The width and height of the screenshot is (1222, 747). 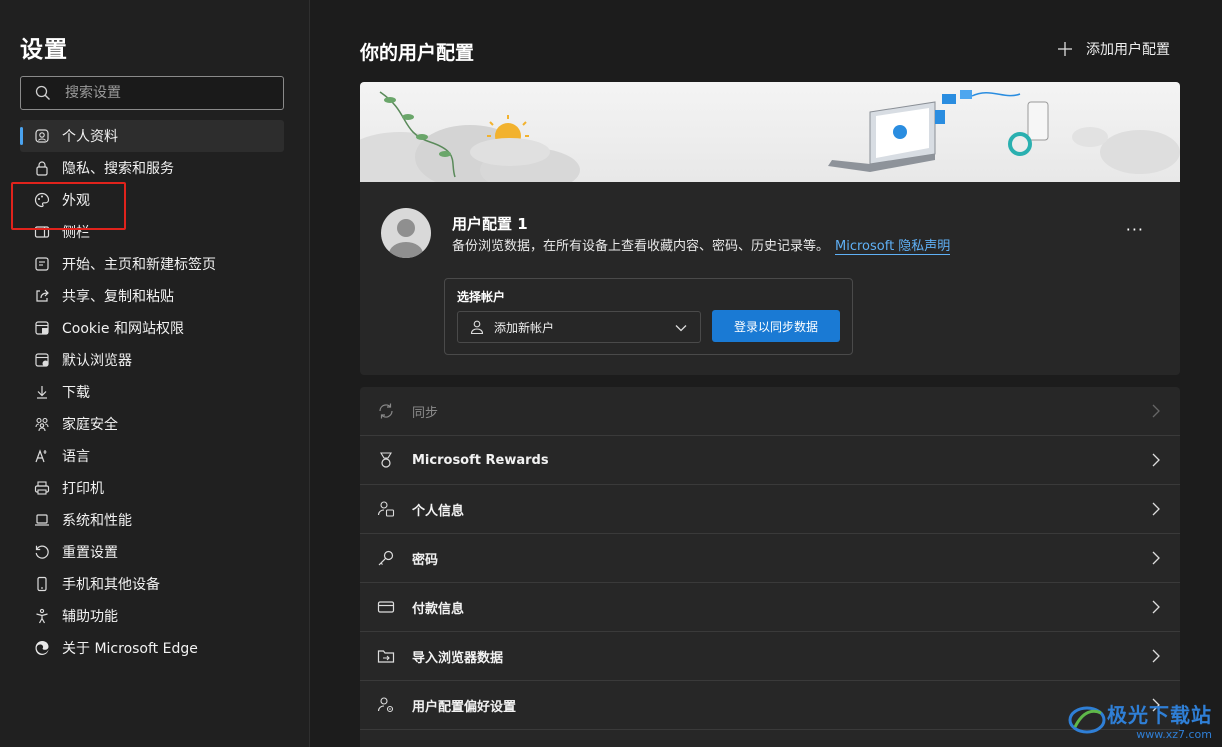 What do you see at coordinates (152, 520) in the screenshot?
I see `sidebar-item-system: 系统和性能` at bounding box center [152, 520].